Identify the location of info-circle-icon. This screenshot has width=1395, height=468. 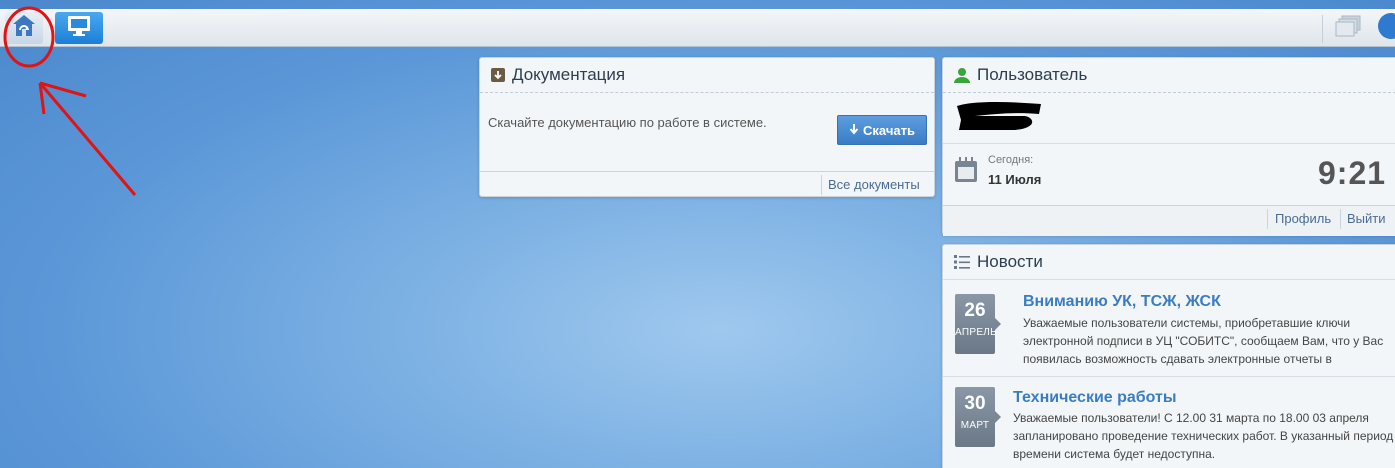
(1385, 28).